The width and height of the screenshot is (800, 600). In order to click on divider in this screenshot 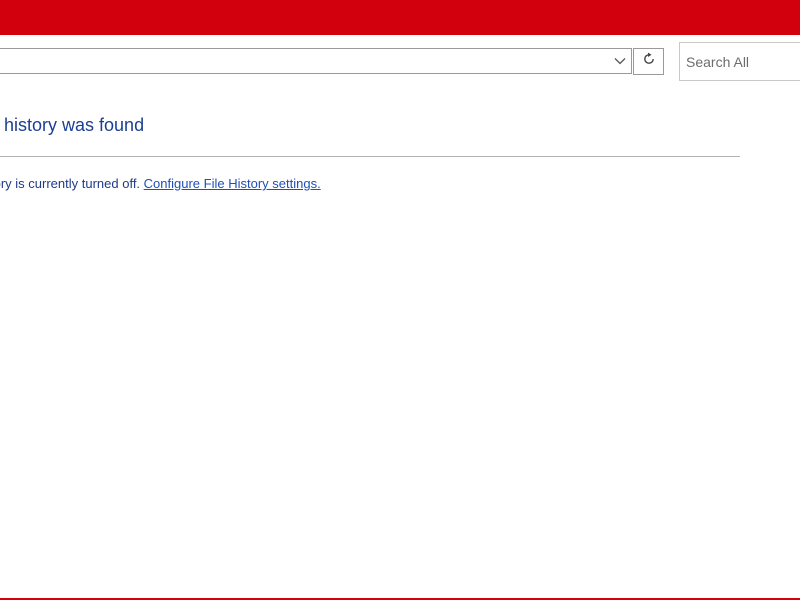, I will do `click(370, 156)`.